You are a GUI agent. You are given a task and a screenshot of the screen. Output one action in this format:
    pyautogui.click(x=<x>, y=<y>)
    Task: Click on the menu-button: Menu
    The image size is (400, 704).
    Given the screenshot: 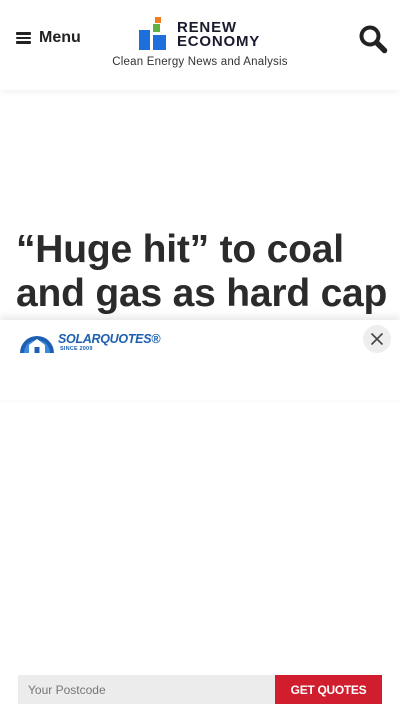 What is the action you would take?
    pyautogui.click(x=48, y=38)
    